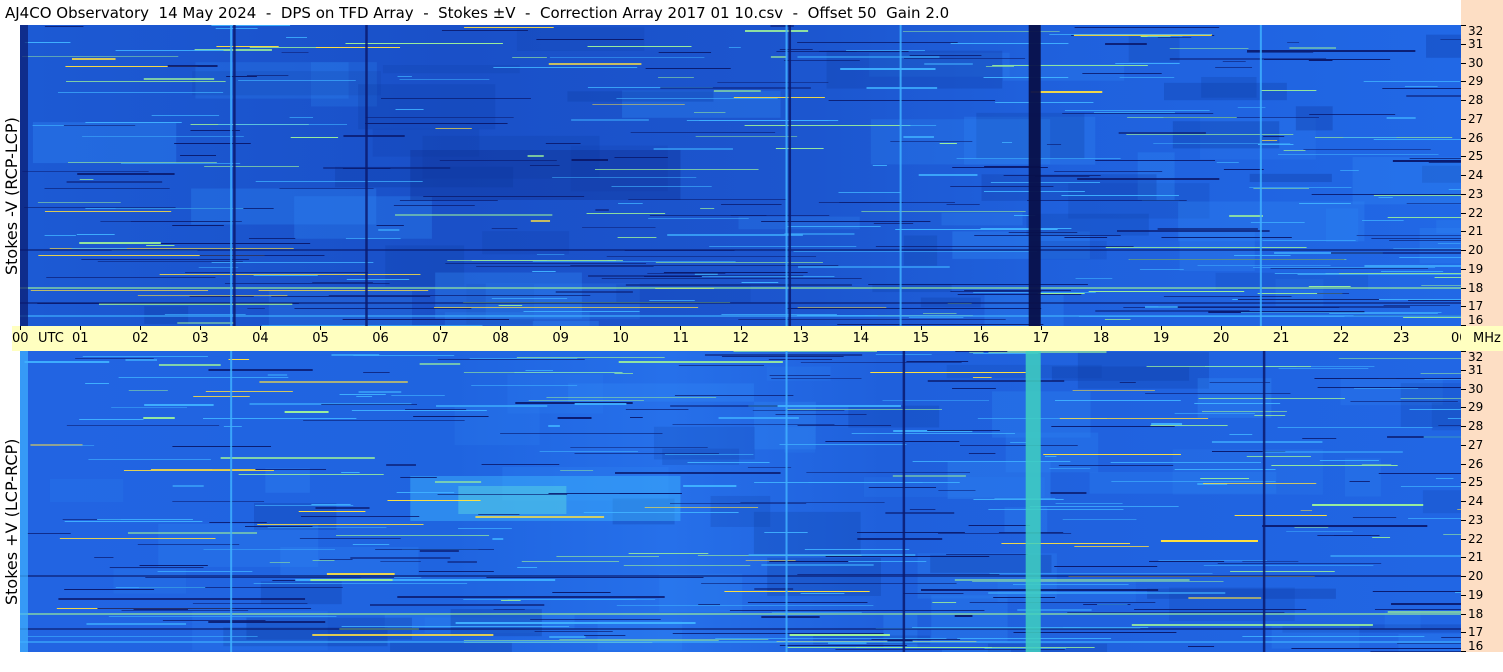 This screenshot has height=672, width=1503. I want to click on time-tick-label: 03, so click(200, 338).